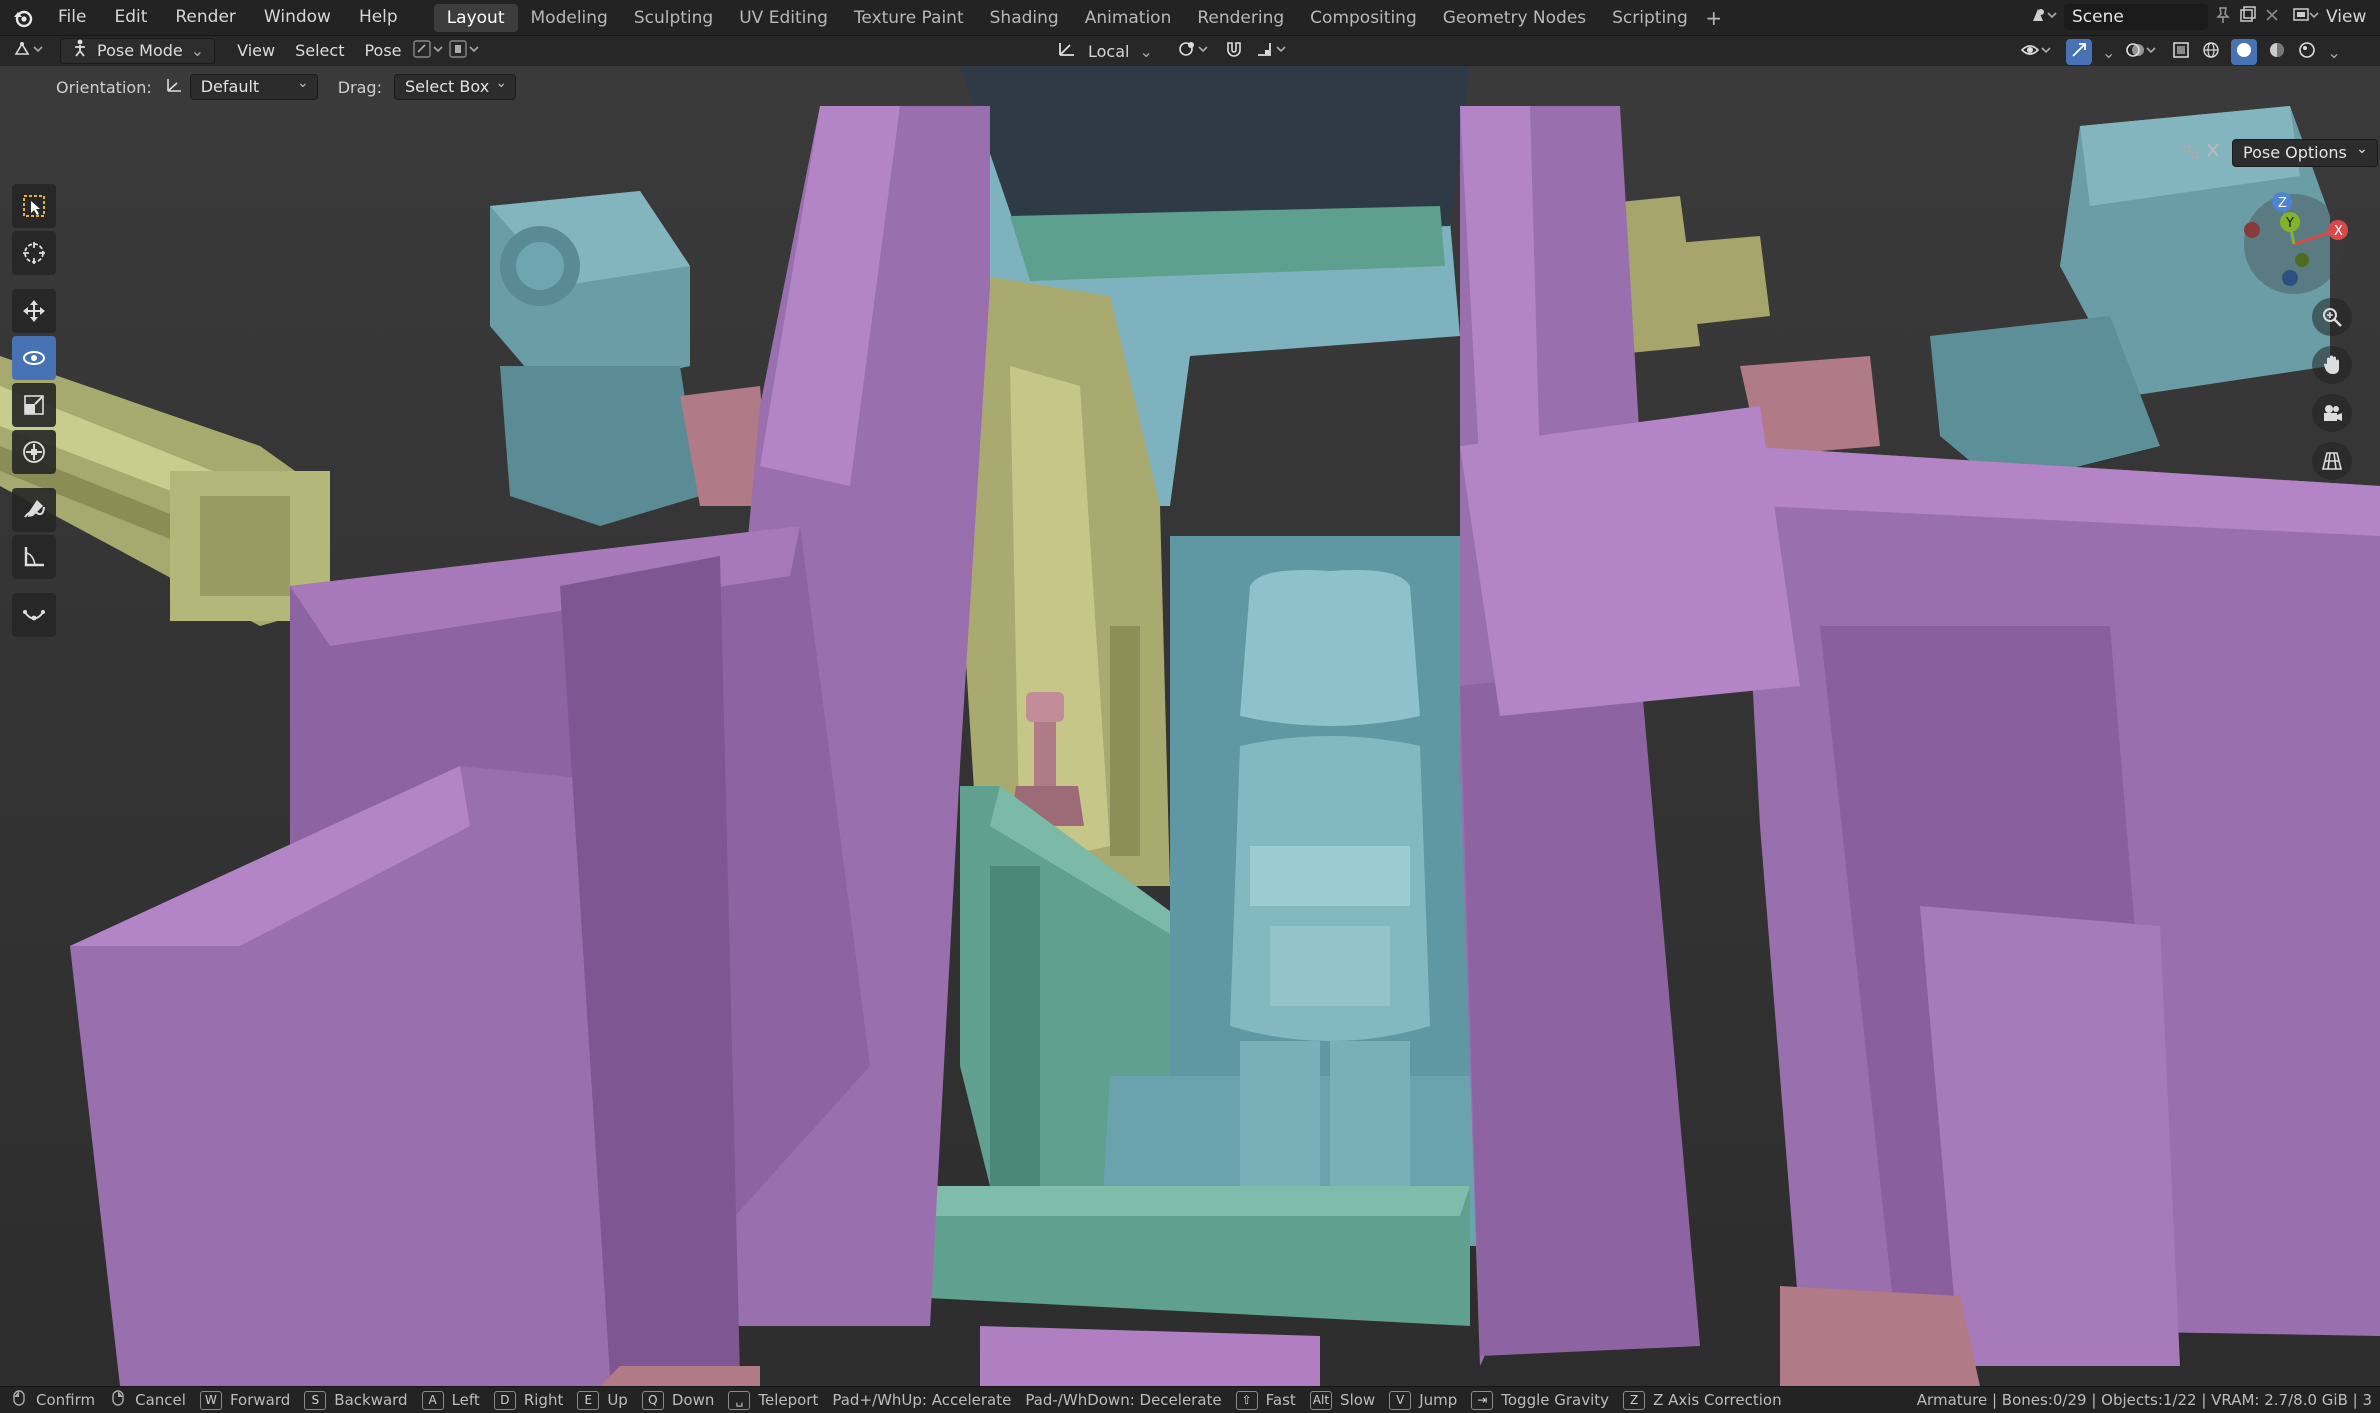 This screenshot has height=1413, width=2380. Describe the element at coordinates (673, 18) in the screenshot. I see `tab-sculpting: Sculpting` at that location.